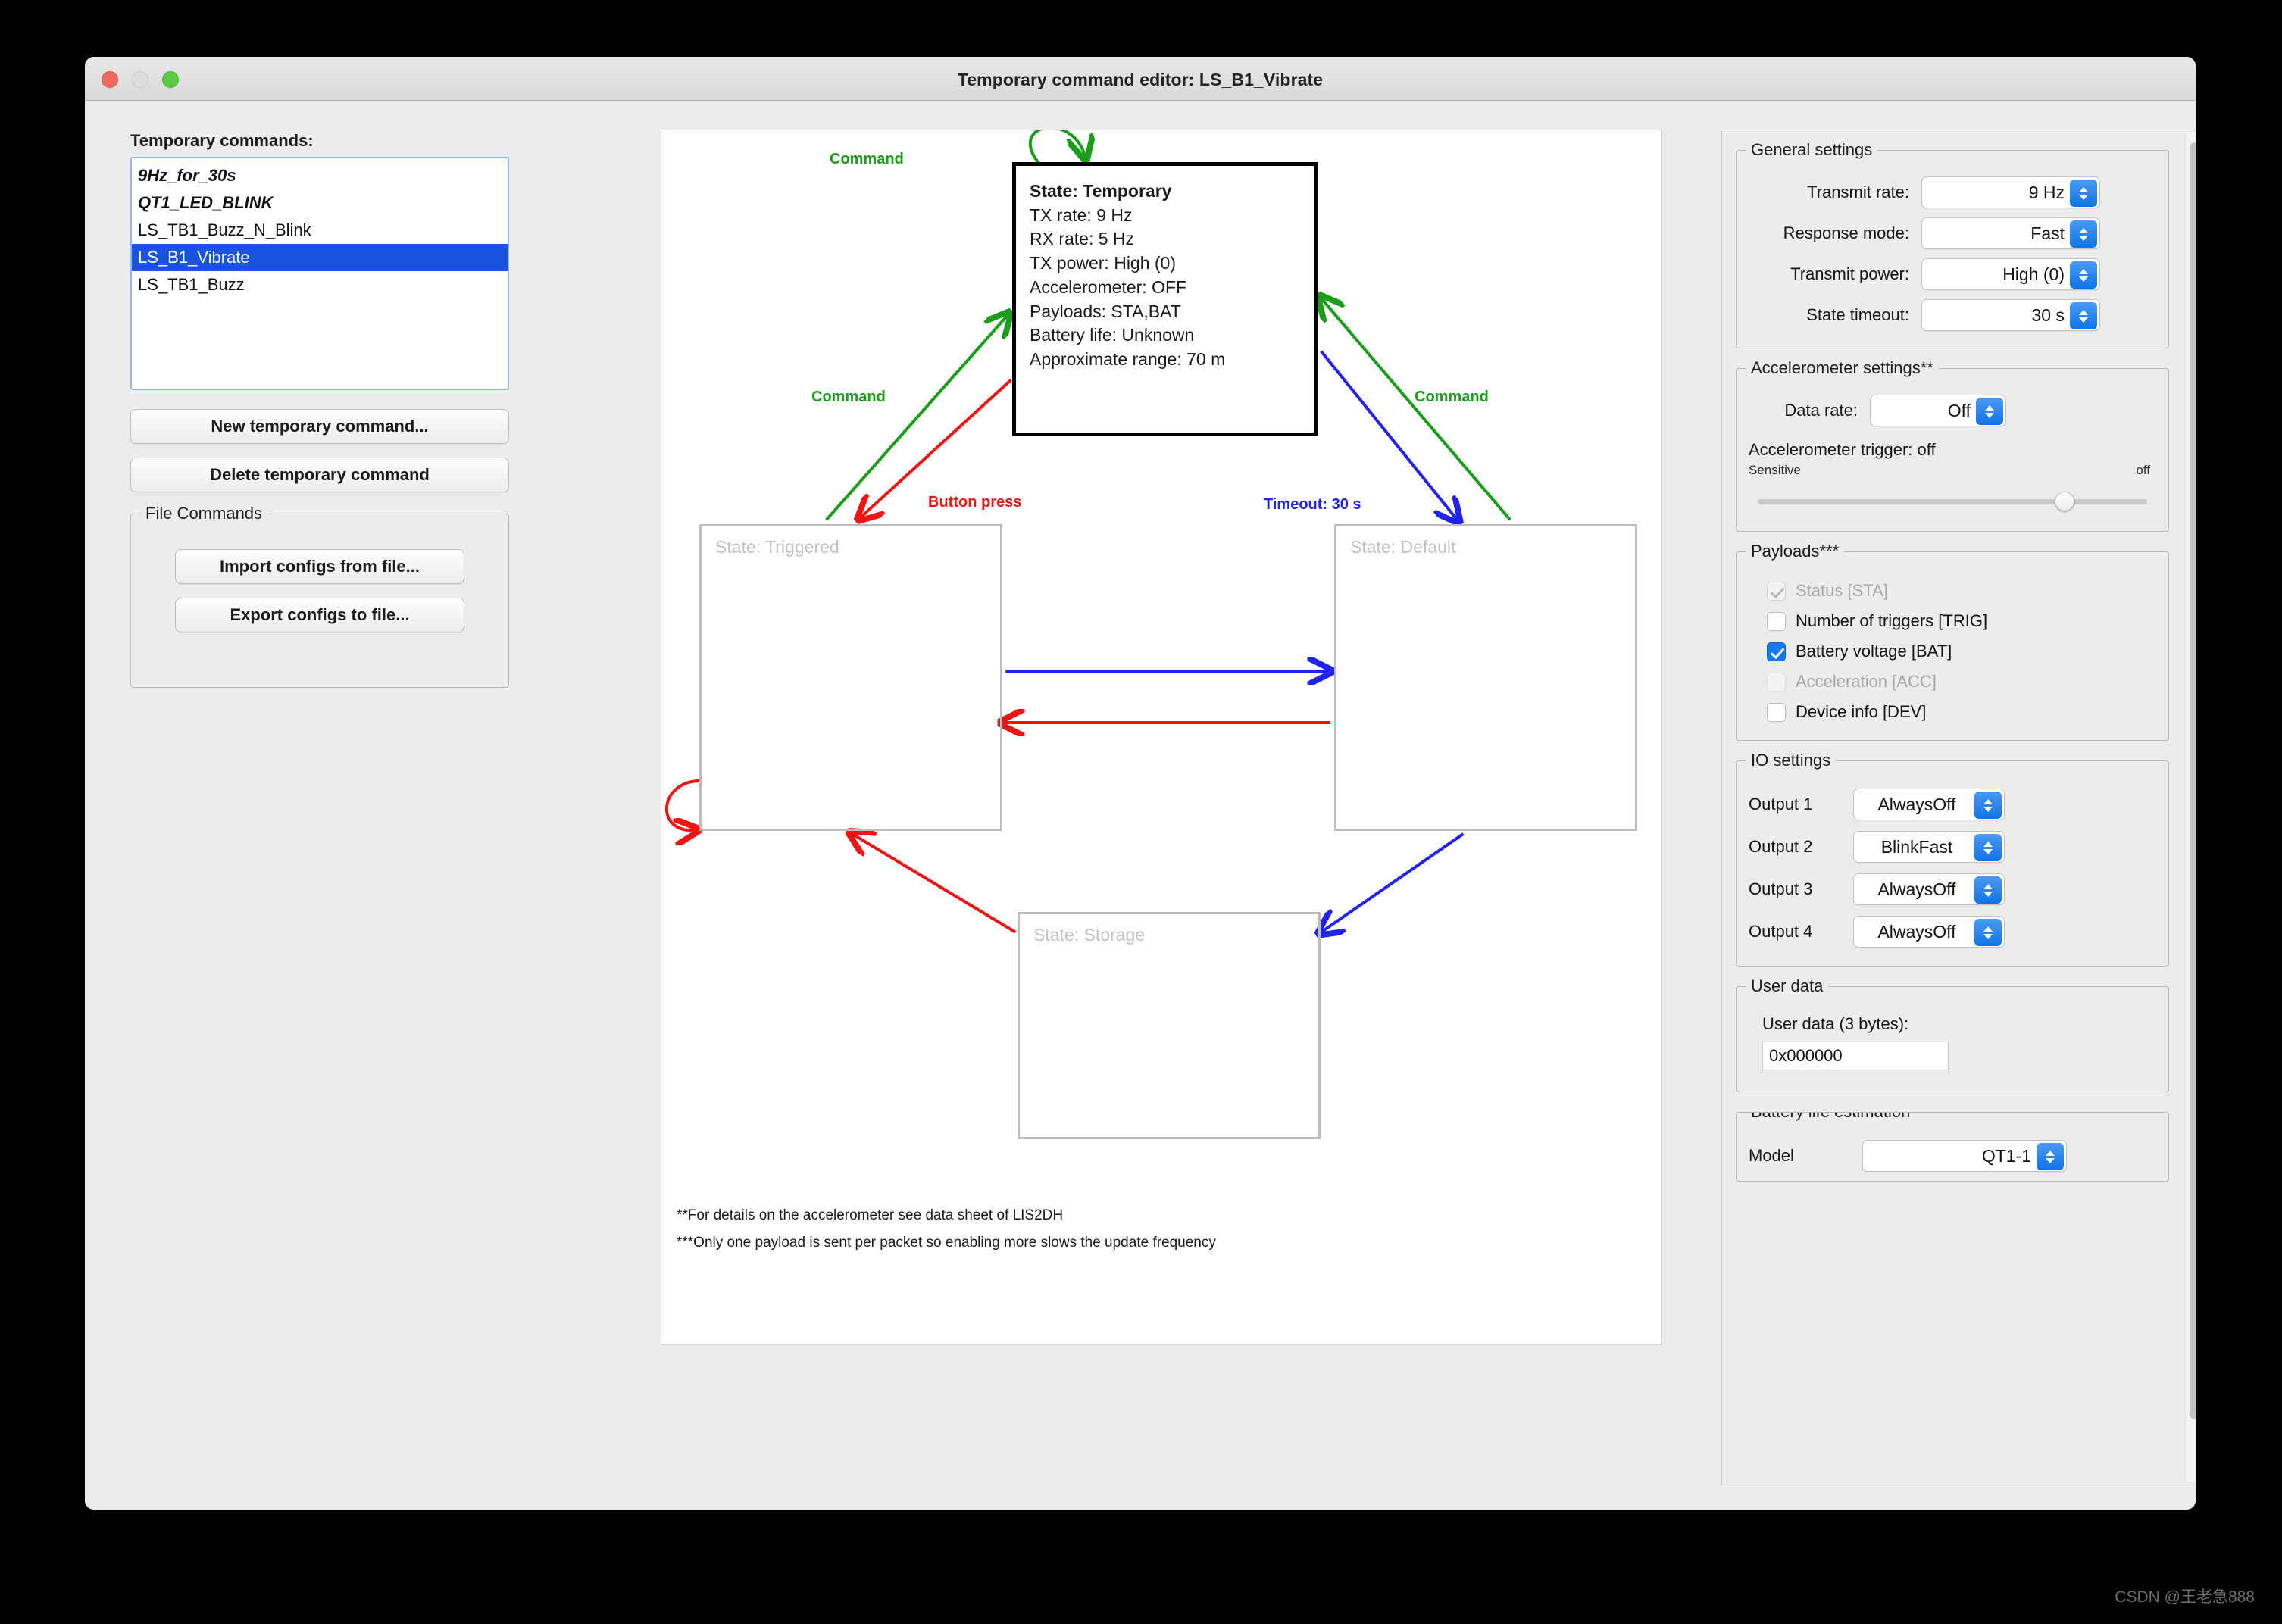  Describe the element at coordinates (2048, 314) in the screenshot. I see `state-timeout-value: 30 s` at that location.